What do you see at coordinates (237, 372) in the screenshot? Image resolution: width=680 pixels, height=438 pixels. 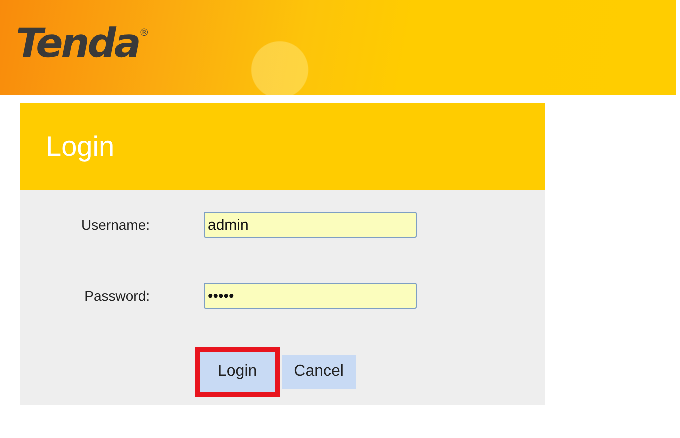 I see `login-button: Login` at bounding box center [237, 372].